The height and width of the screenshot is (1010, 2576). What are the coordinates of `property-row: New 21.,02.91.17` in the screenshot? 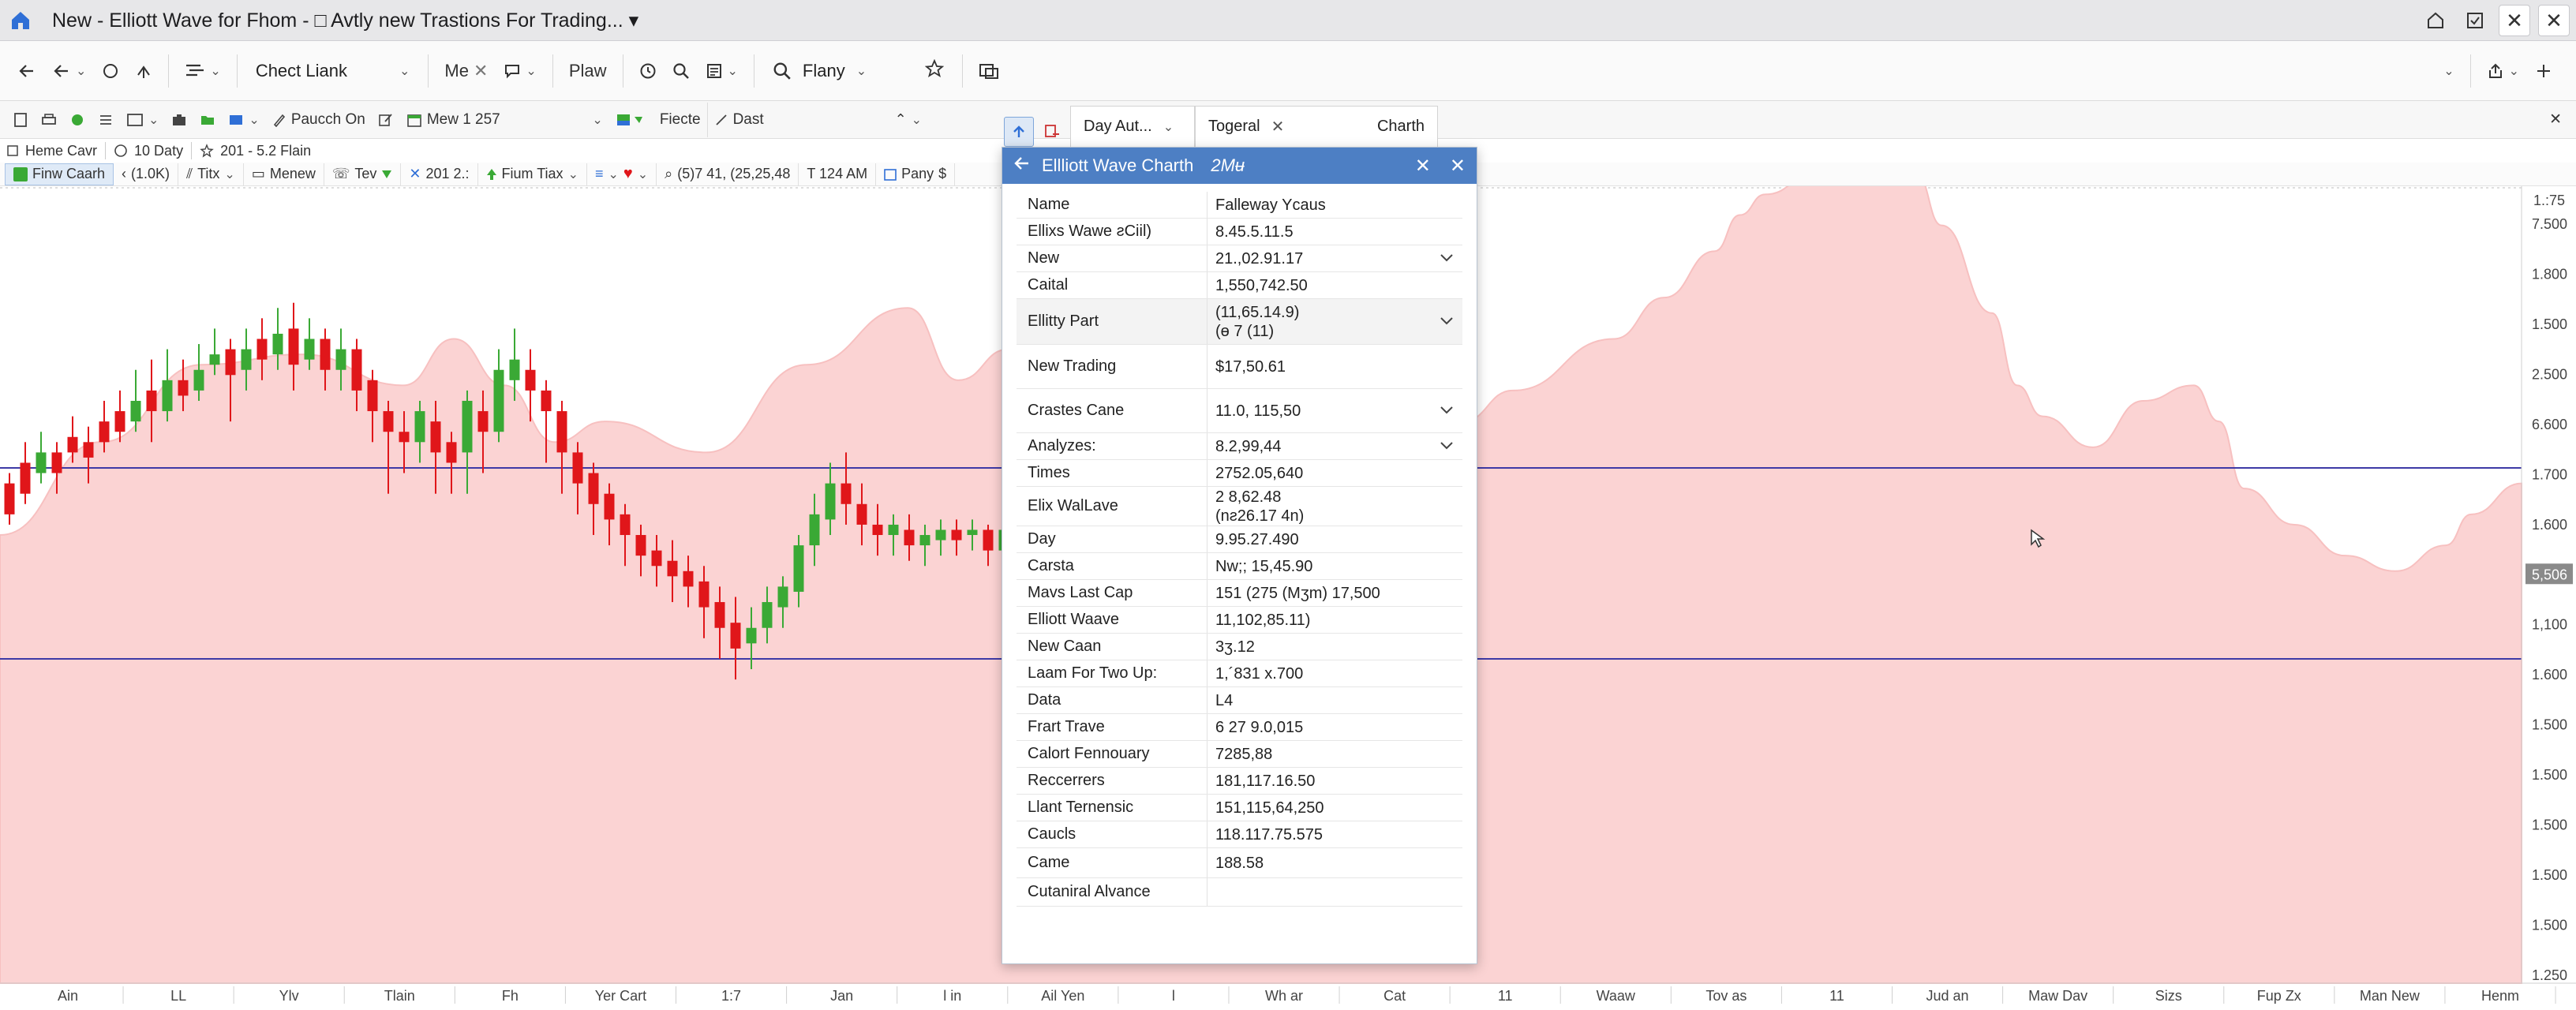 It's located at (1239, 258).